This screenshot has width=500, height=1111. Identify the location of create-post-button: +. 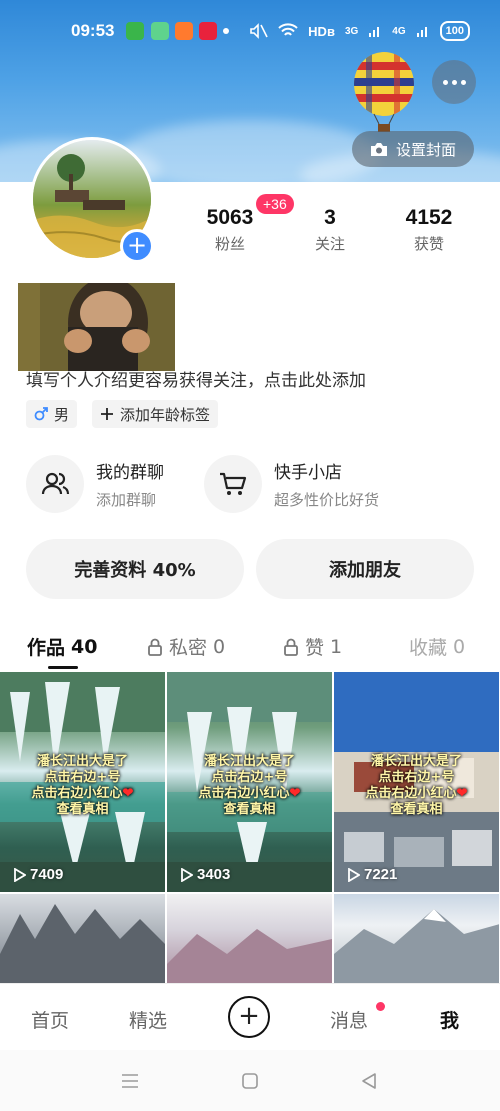
(249, 1017).